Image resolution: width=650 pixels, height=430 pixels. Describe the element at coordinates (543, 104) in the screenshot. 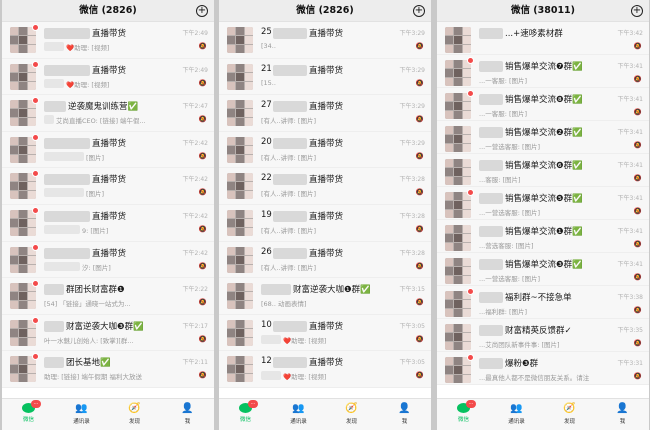

I see `chat-row: 销售爆单交流❽群✅ ...一客服: [图片] 下午3:41 🔕` at that location.